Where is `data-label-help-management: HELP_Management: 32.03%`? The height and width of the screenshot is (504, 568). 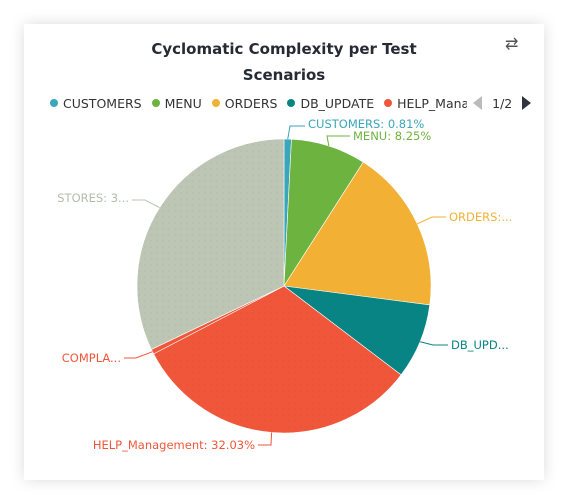
data-label-help-management: HELP_Management: 32.03% is located at coordinates (174, 445).